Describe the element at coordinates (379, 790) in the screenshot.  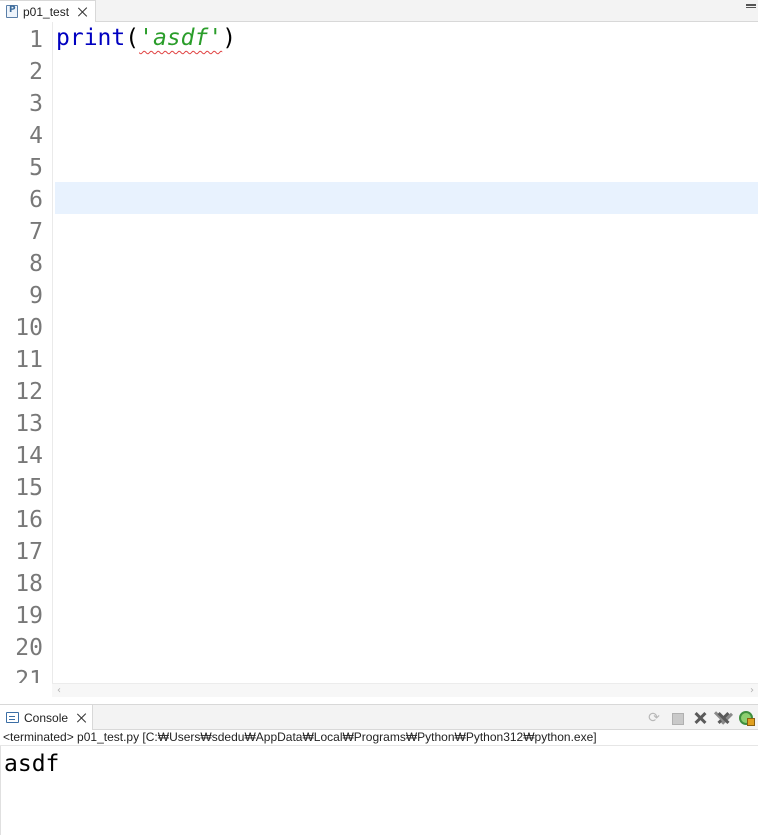
I see `console-output-area: asdf` at that location.